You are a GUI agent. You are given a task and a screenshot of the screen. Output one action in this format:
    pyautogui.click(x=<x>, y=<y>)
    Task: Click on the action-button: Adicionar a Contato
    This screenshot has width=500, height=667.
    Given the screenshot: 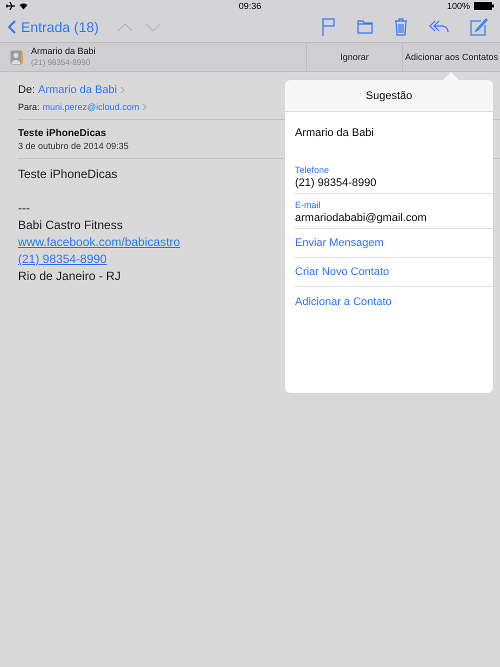 What is the action you would take?
    pyautogui.click(x=394, y=301)
    